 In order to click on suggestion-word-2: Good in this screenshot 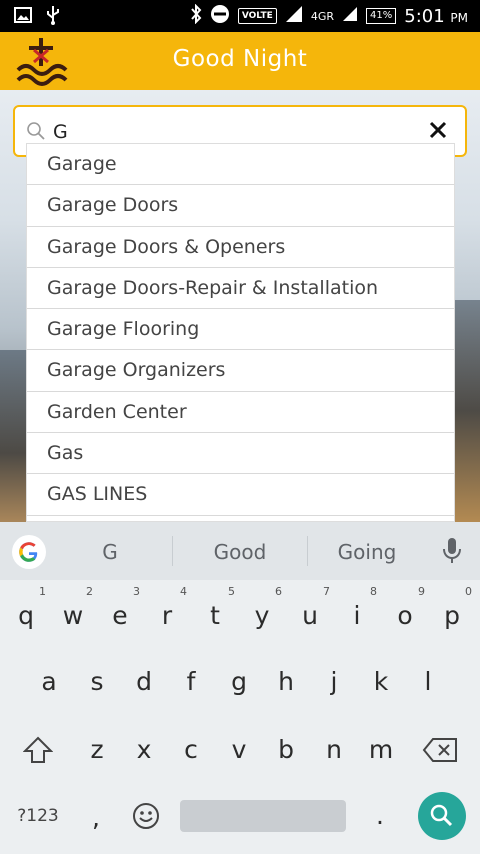, I will do `click(240, 552)`.